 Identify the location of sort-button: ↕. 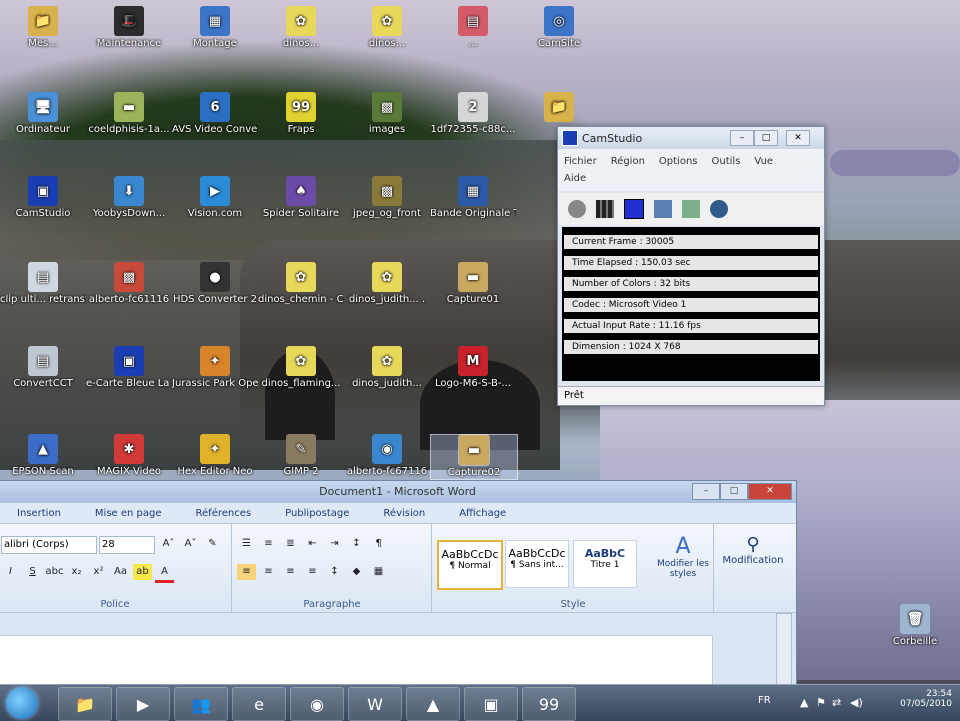
(356, 544).